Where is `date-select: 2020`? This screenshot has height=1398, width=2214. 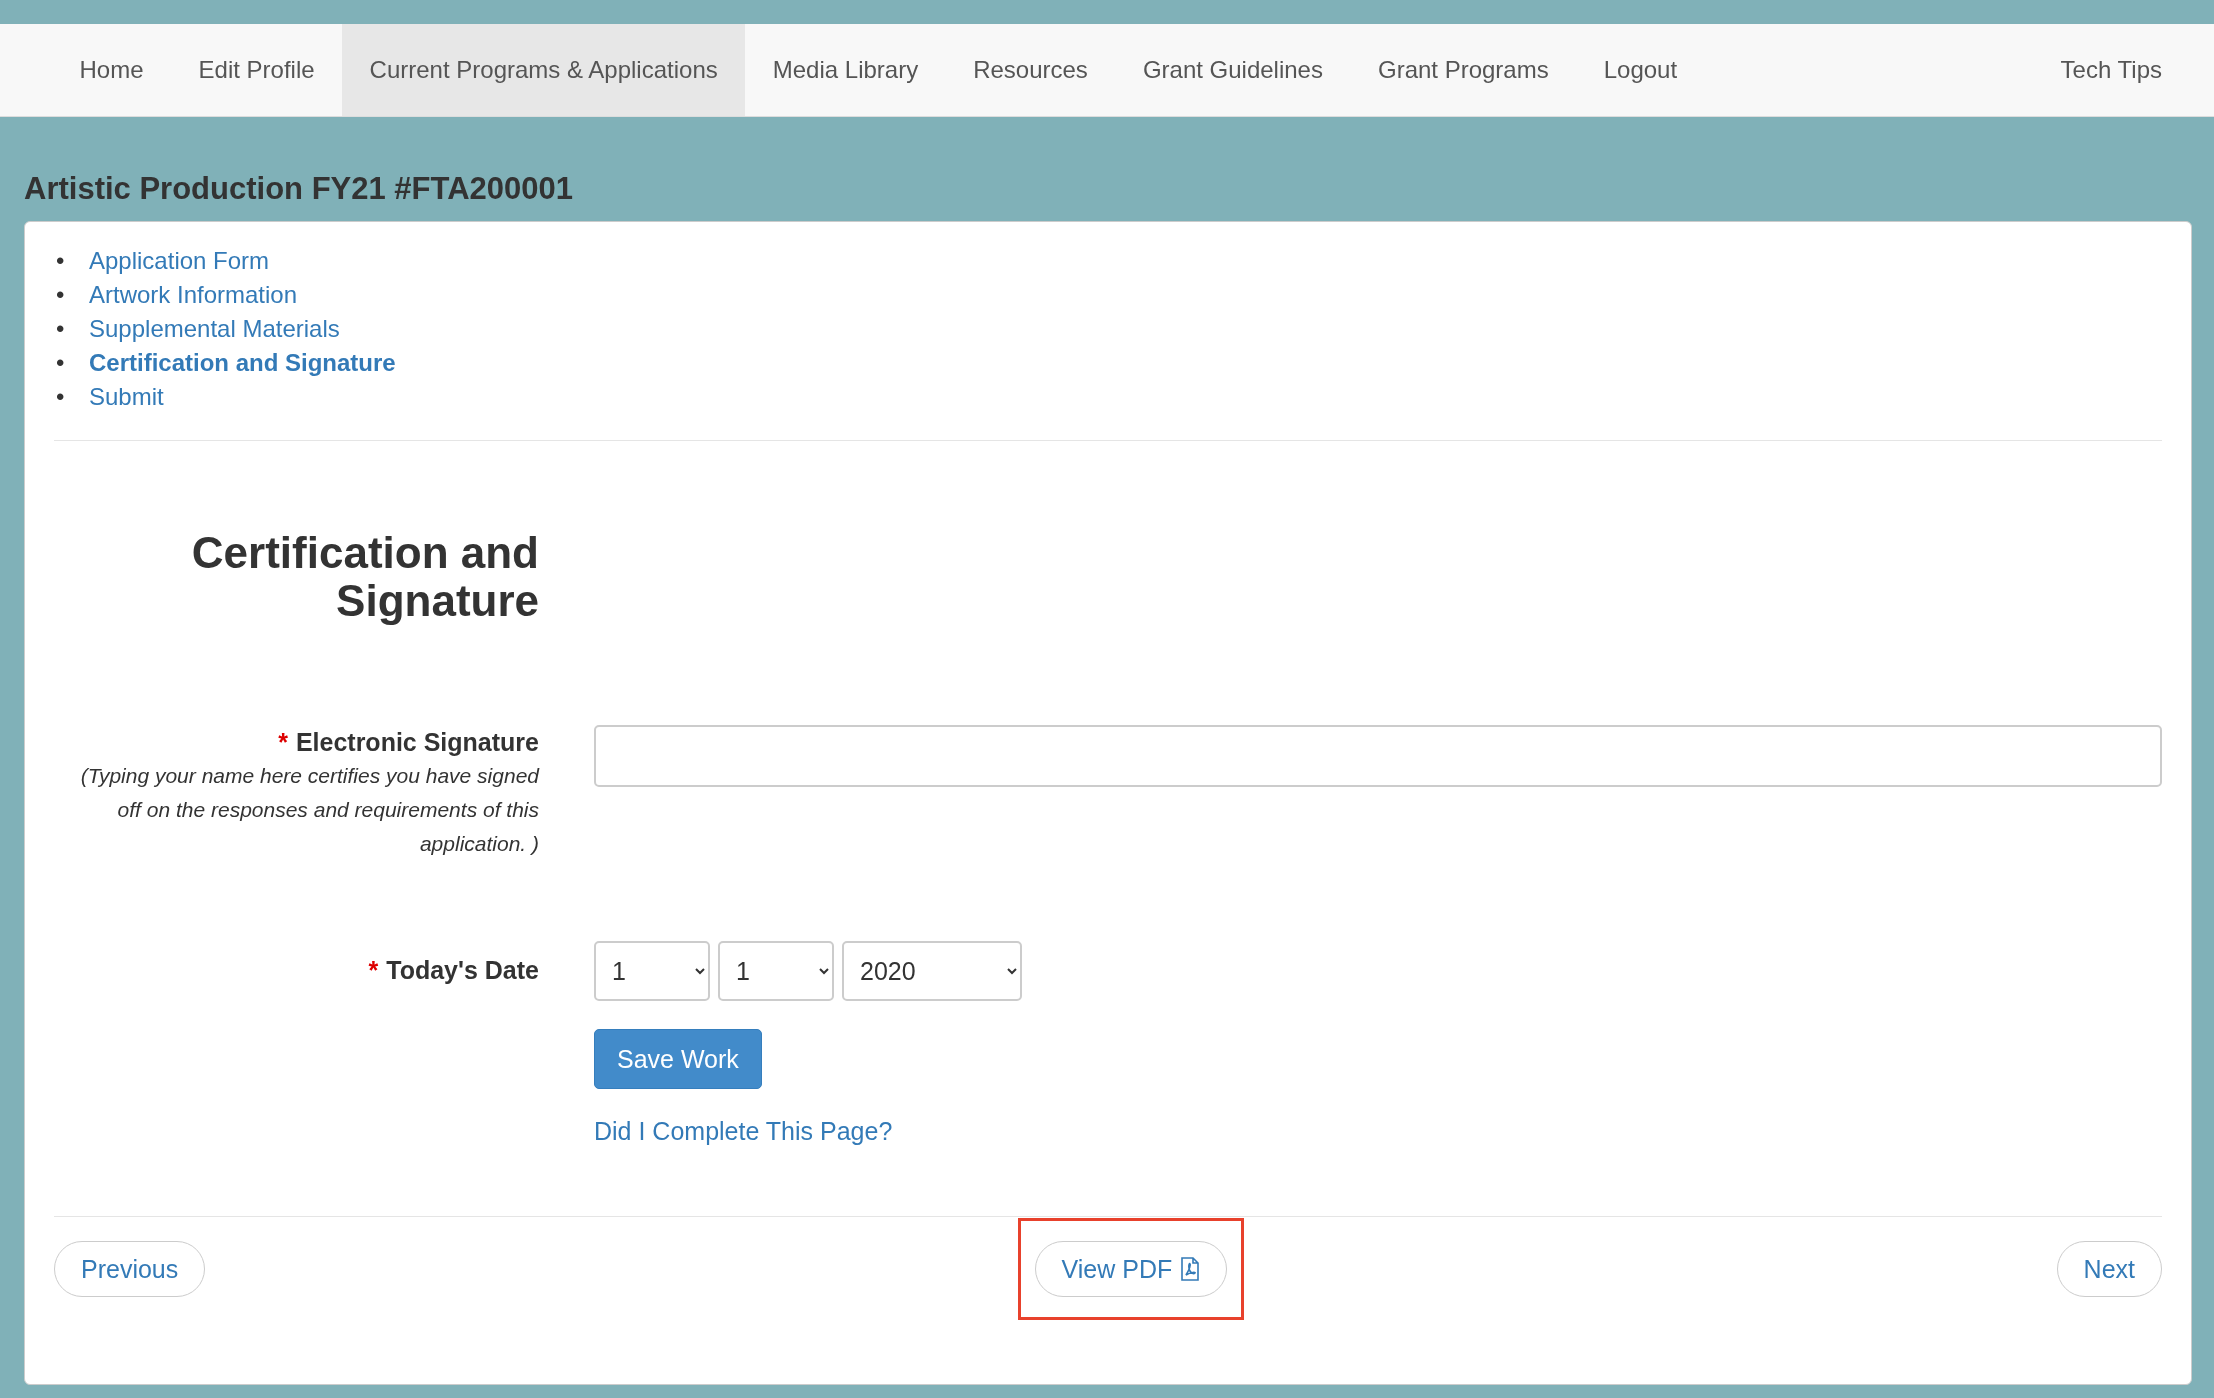 date-select: 2020 is located at coordinates (932, 971).